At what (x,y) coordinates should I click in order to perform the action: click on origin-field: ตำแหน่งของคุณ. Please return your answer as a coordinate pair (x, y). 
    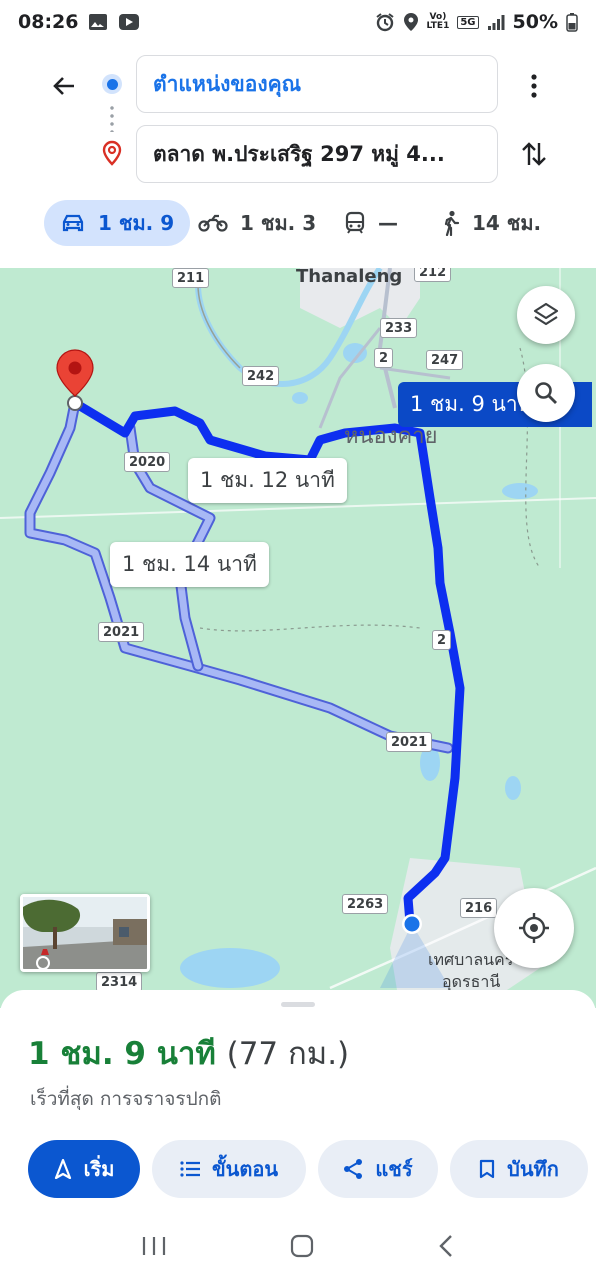
    Looking at the image, I should click on (317, 84).